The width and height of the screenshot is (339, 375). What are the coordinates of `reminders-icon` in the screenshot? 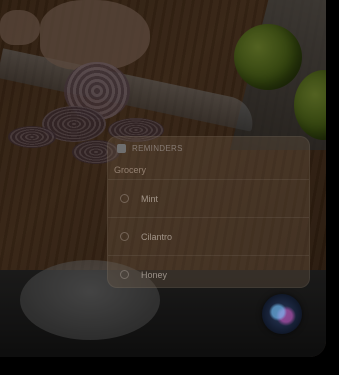 It's located at (121, 148).